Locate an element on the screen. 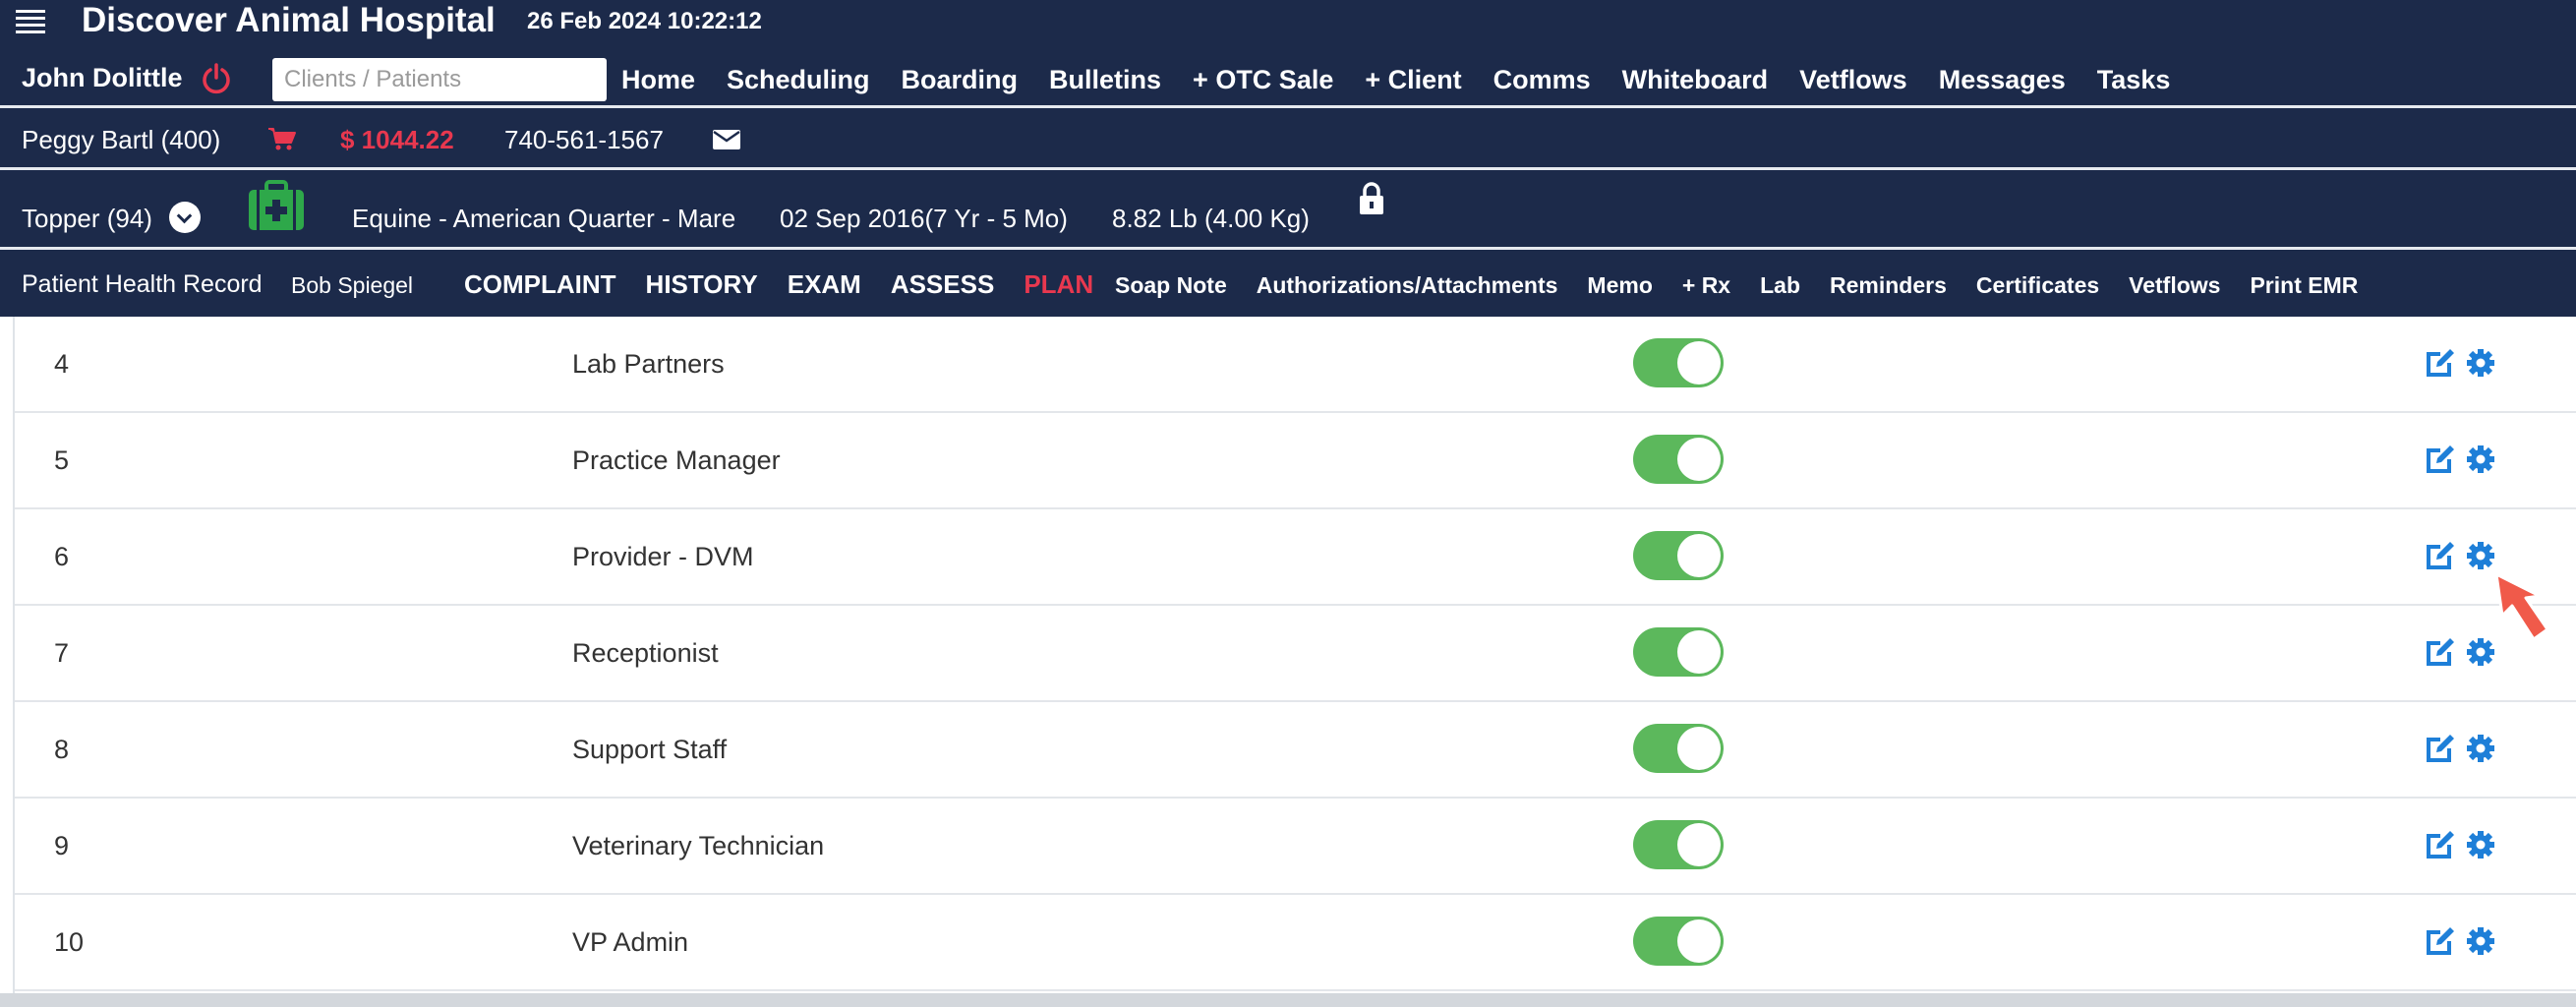 This screenshot has height=1007, width=2576. client-balance: $ 1044.22 is located at coordinates (397, 139).